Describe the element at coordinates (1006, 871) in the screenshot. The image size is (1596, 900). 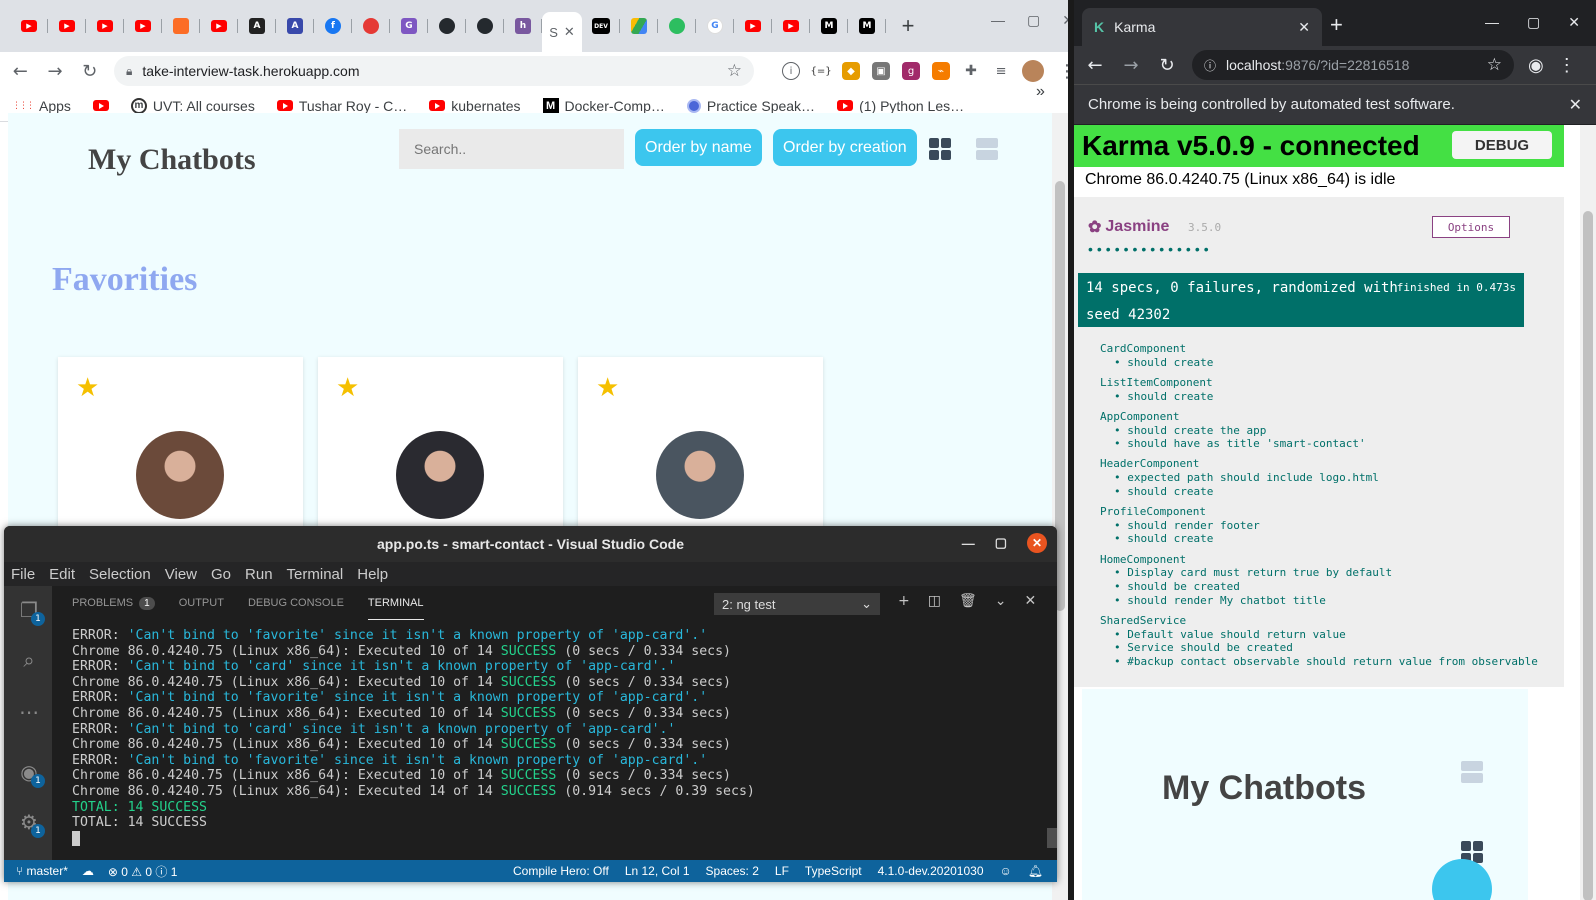
I see `feedback-icon: ☺` at that location.